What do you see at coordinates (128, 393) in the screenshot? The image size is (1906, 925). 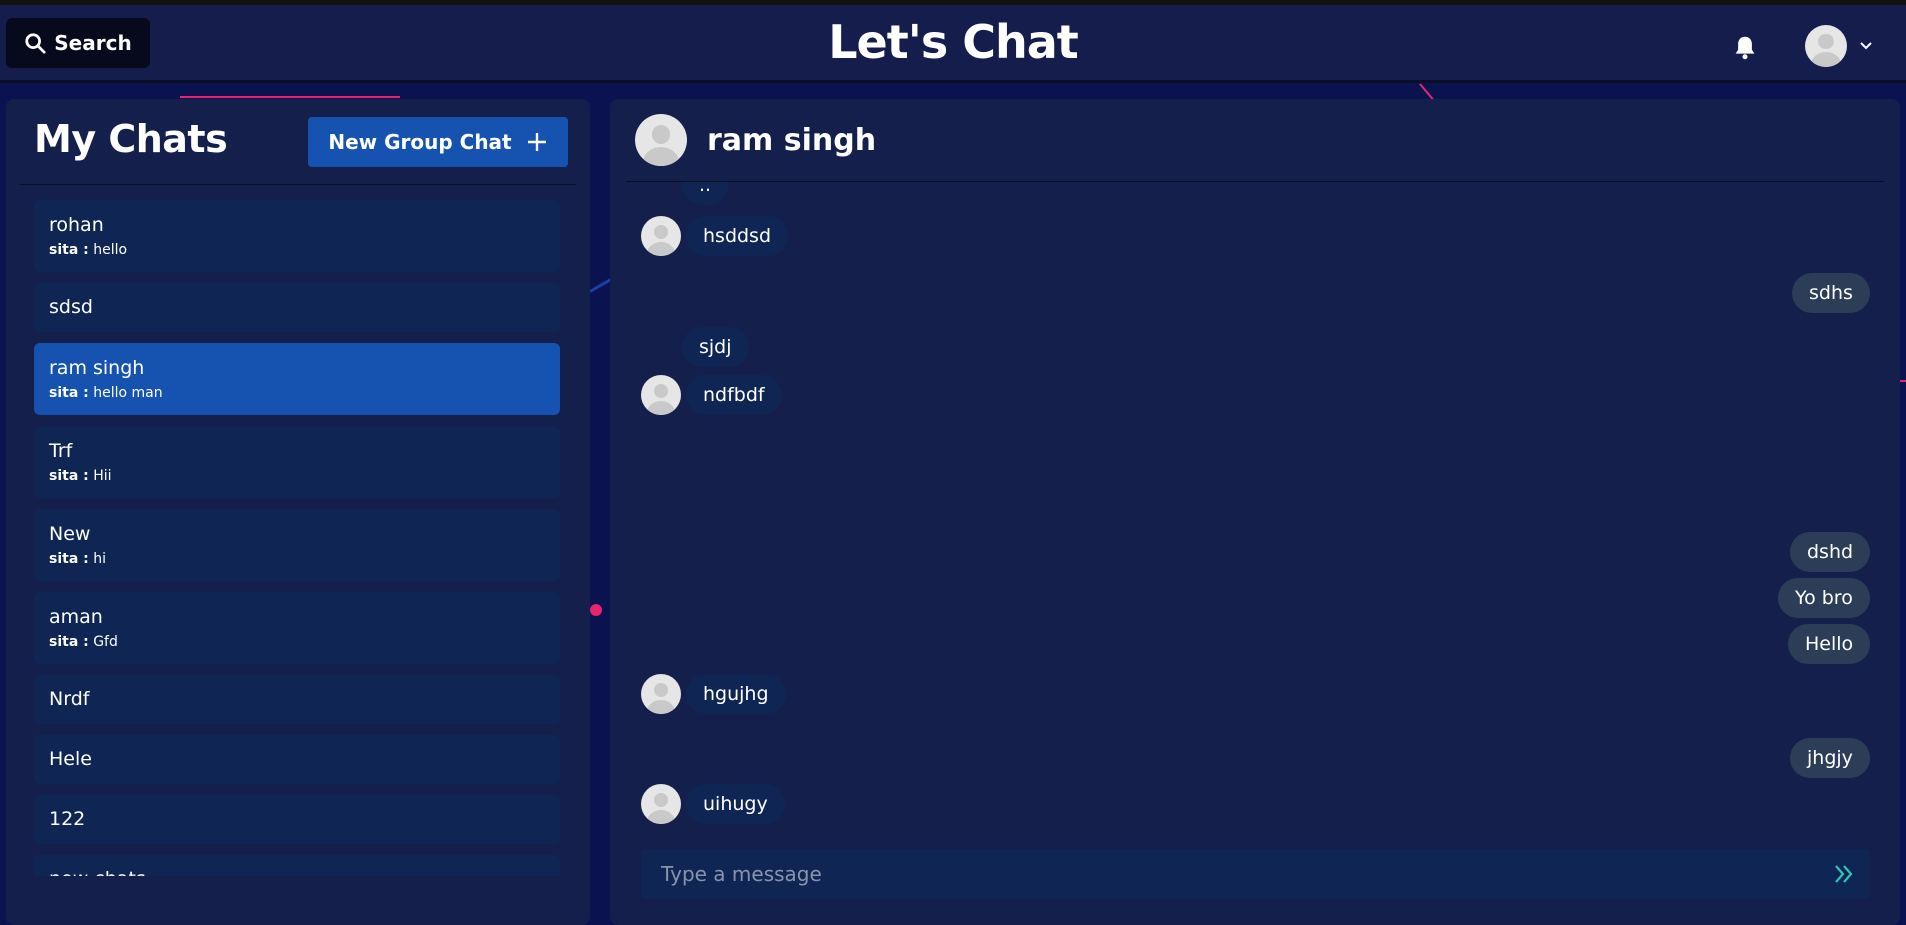 I see `last-message-text: hello man` at bounding box center [128, 393].